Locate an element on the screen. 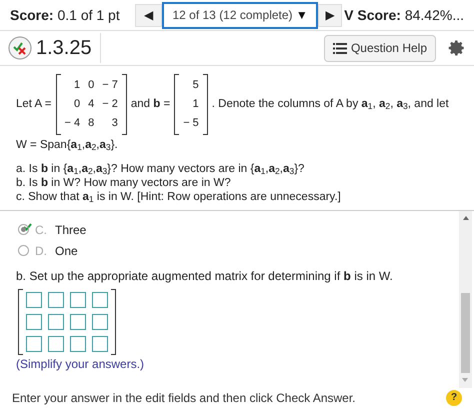 This screenshot has height=411, width=474. question-selector: 12 of 13 (12 complete) ▼ is located at coordinates (240, 15).